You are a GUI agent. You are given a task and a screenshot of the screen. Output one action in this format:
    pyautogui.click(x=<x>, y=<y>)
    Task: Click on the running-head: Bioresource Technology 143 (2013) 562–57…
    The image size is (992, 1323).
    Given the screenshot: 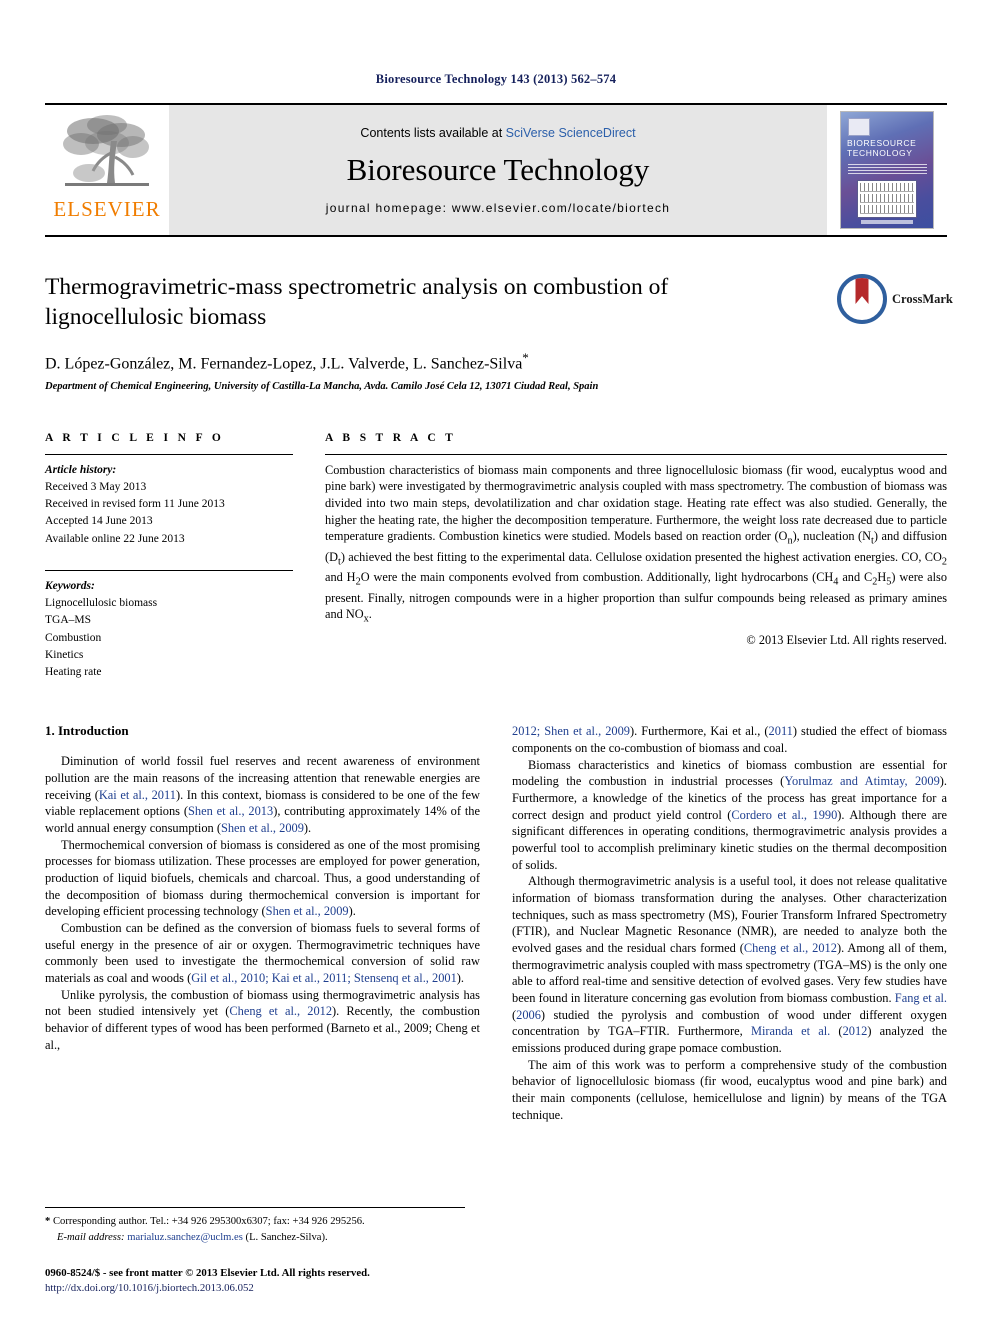 What is the action you would take?
    pyautogui.click(x=496, y=79)
    